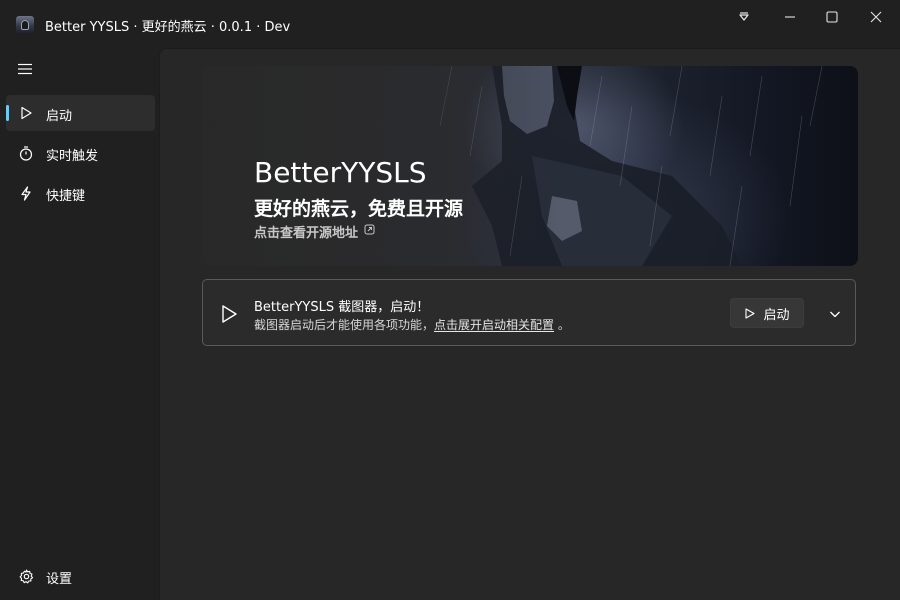  I want to click on chevron-down-icon, so click(835, 314).